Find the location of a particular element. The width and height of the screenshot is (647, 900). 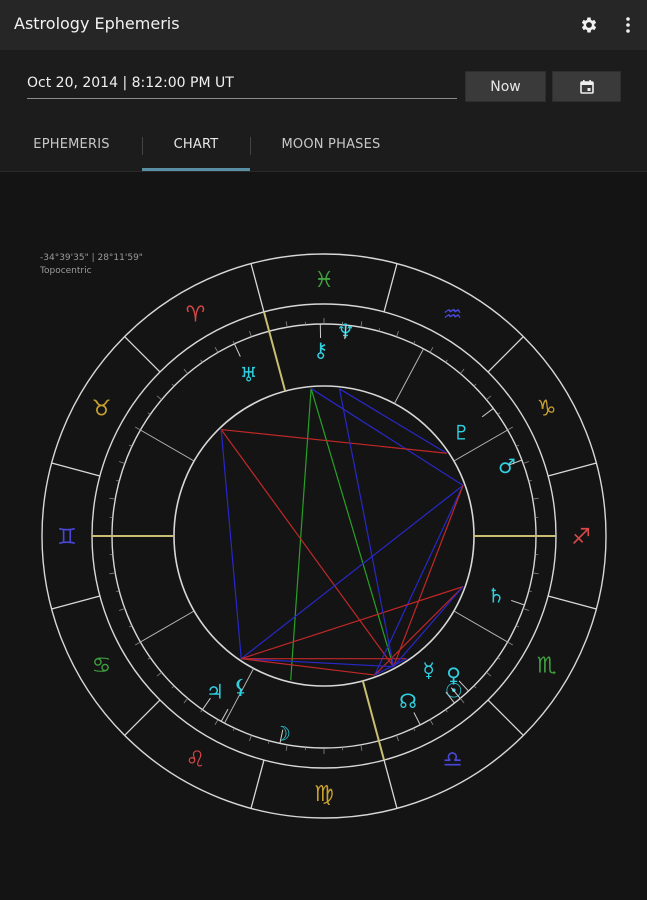

sign-virgo-icon: ♍ is located at coordinates (324, 794).